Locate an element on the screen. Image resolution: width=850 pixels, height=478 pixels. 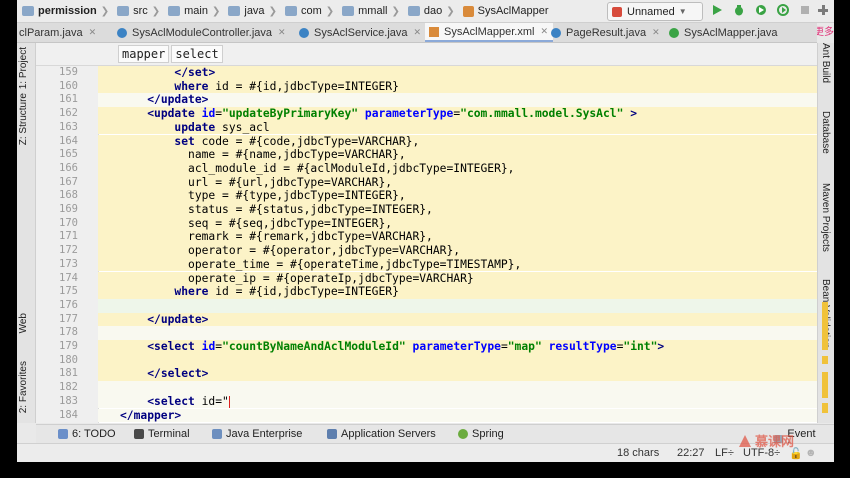
breadcrumb-java: java is located at coordinates (246, 11).